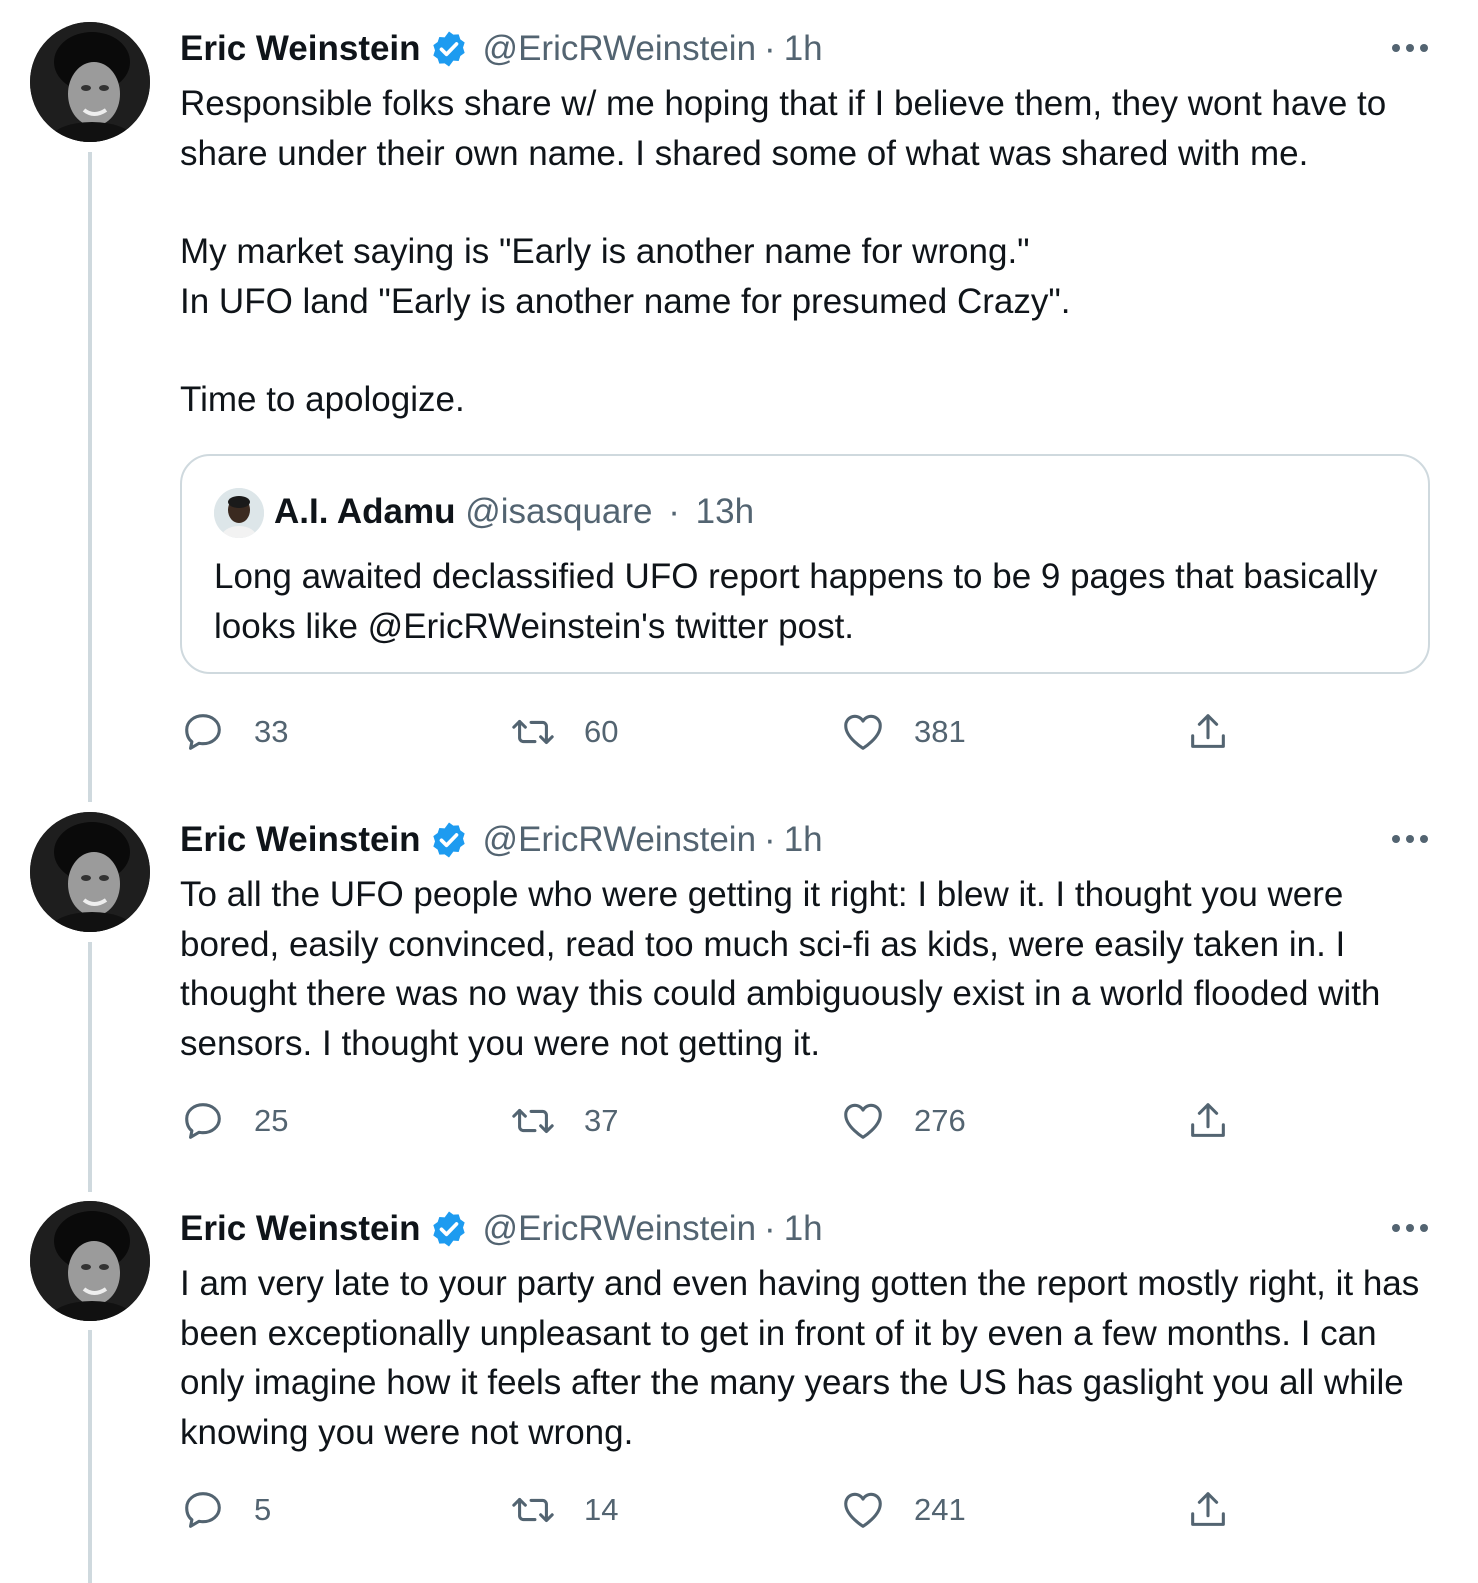  Describe the element at coordinates (903, 1510) in the screenshot. I see `like-button: 241` at that location.